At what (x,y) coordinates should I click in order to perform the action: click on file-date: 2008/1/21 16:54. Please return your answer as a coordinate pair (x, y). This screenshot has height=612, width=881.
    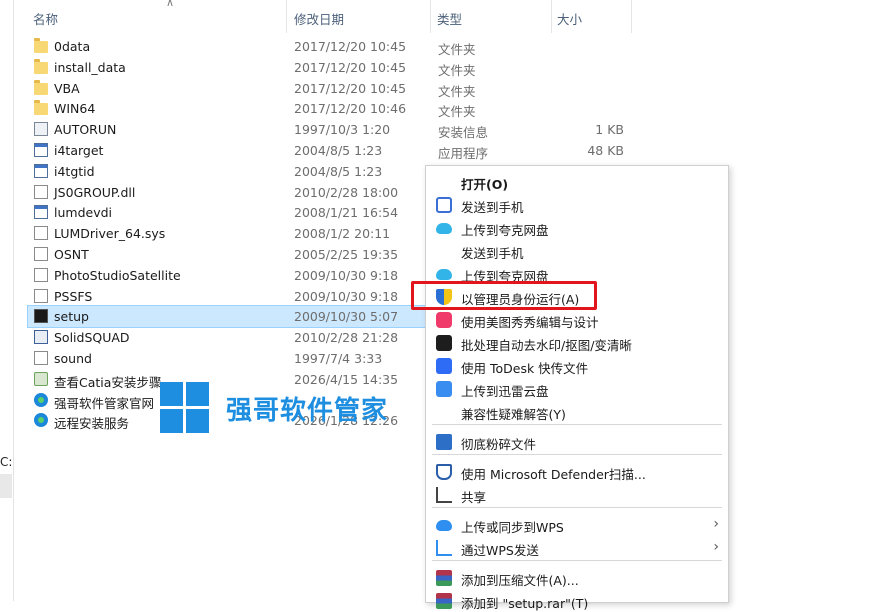
    Looking at the image, I should click on (346, 213).